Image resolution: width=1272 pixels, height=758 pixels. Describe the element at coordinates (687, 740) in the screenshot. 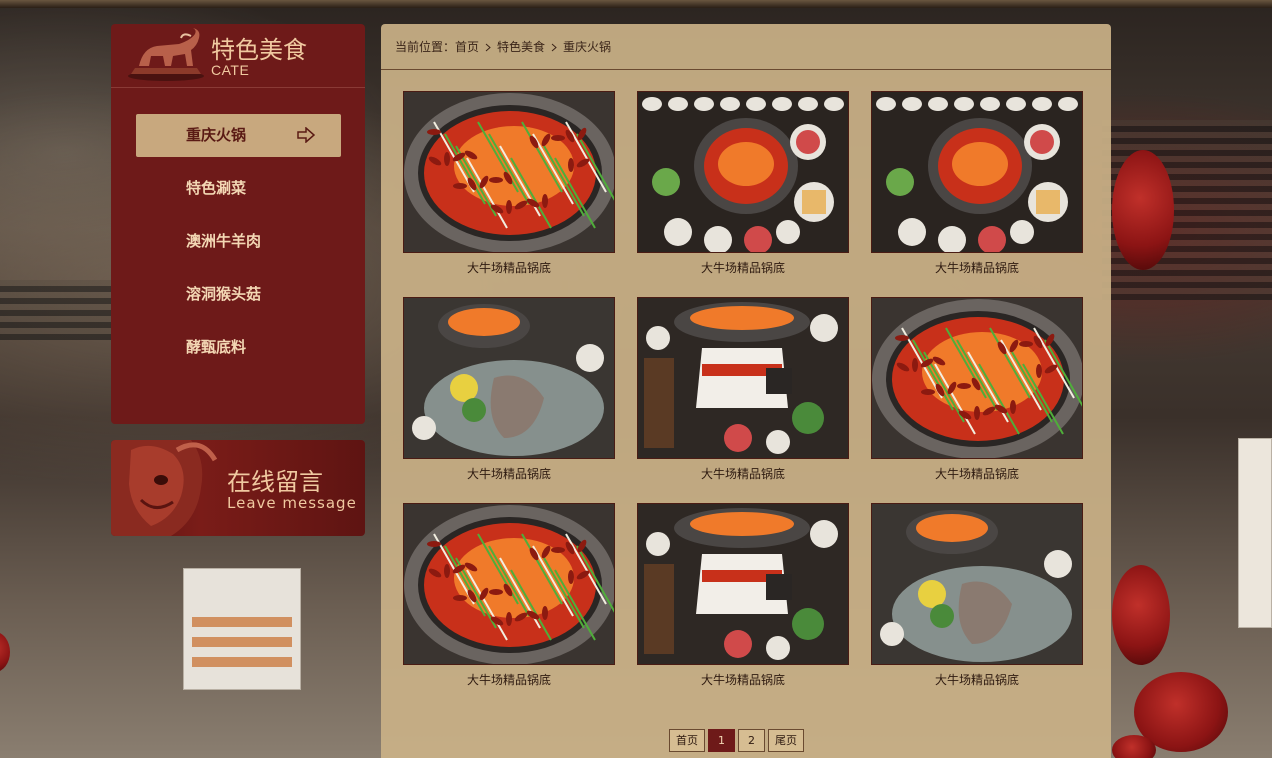

I see `pagination-first-button: 首页` at that location.